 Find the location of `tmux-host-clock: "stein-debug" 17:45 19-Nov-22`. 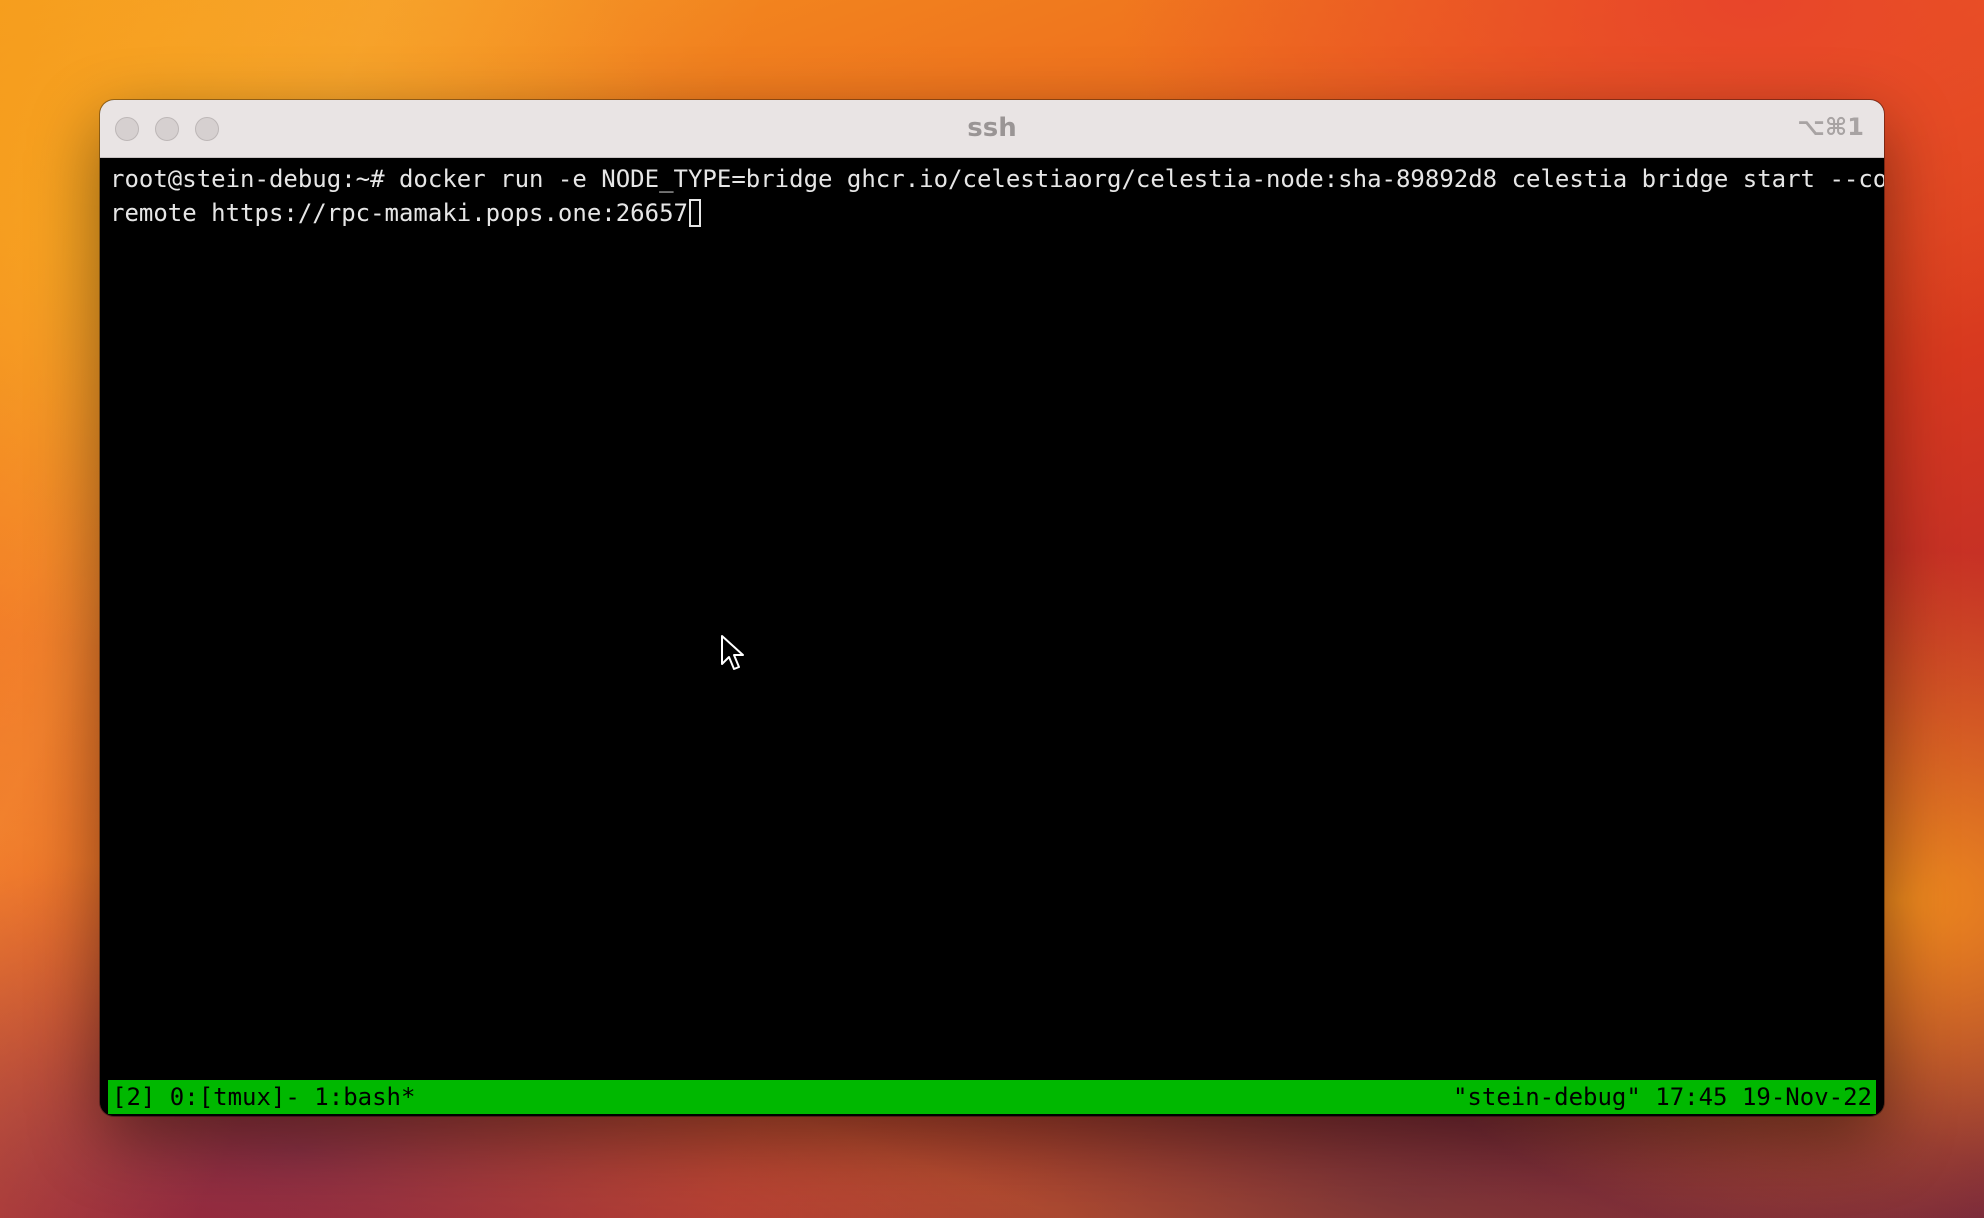

tmux-host-clock: "stein-debug" 17:45 19-Nov-22 is located at coordinates (1662, 1097).